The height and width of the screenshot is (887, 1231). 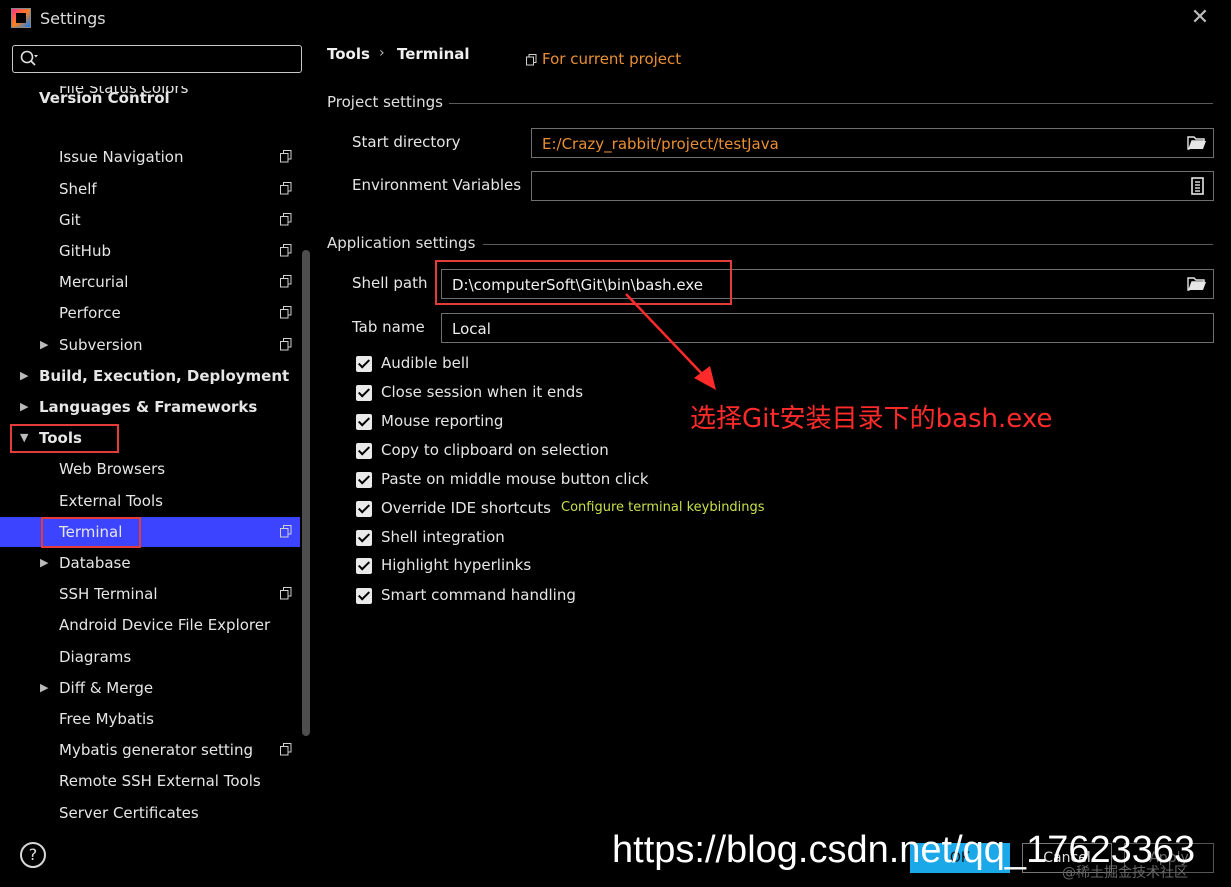 I want to click on sidebar-item-android-device-file-explorer: Android Device File Explorer, so click(x=150, y=625).